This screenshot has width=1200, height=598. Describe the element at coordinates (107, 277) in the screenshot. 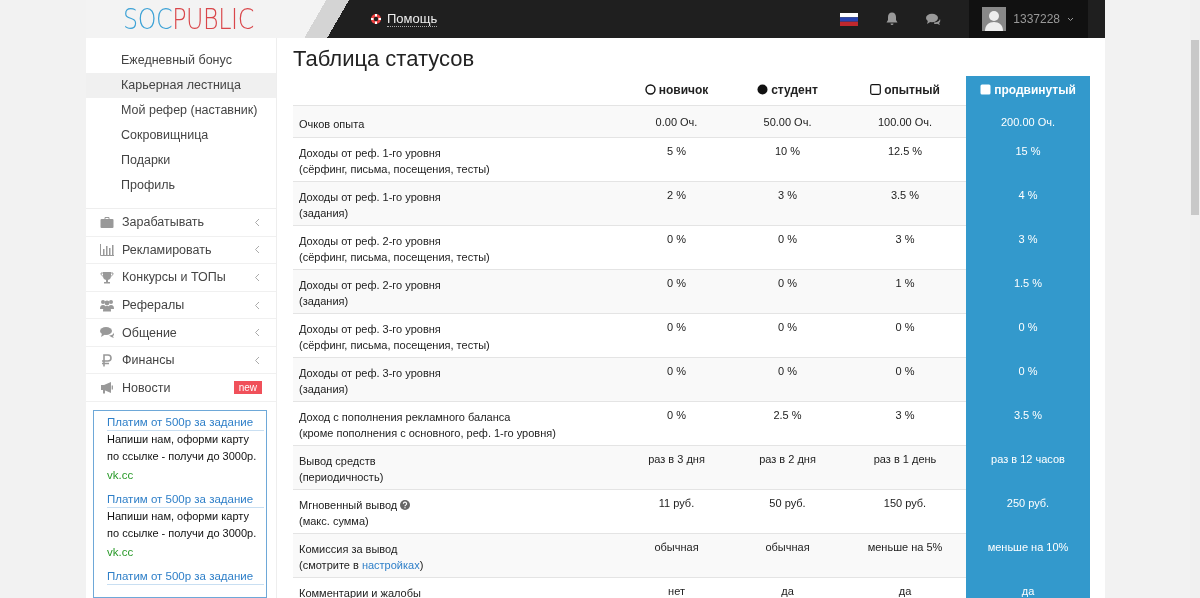

I see `trophy-icon` at that location.